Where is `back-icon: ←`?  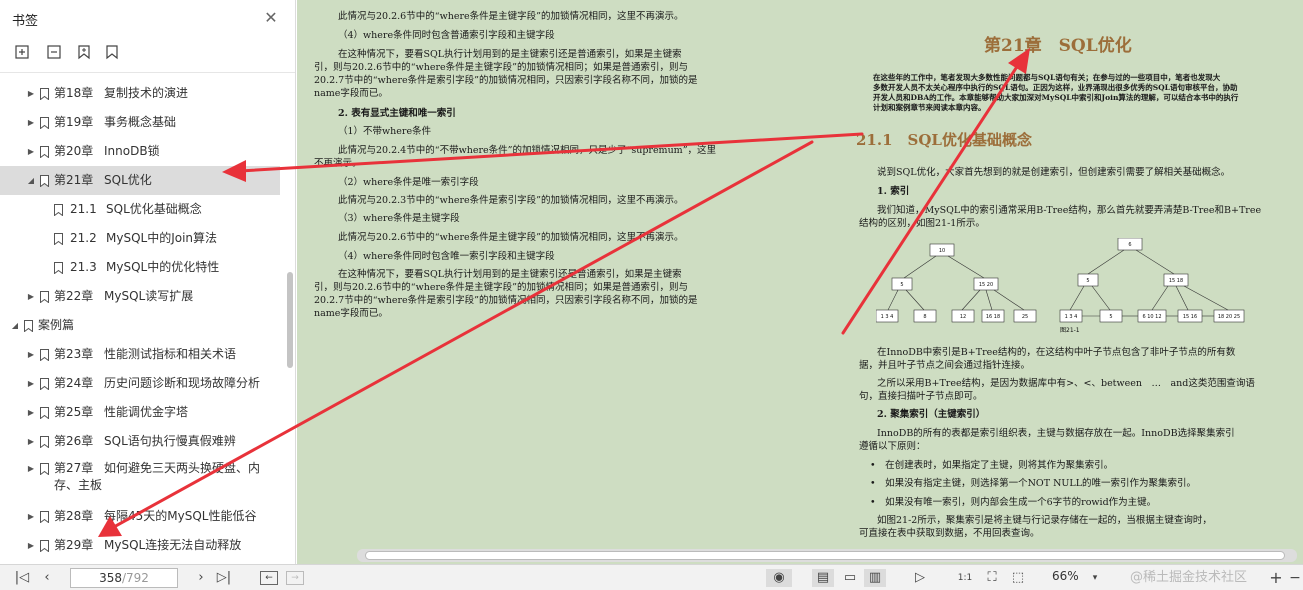
back-icon: ← is located at coordinates (269, 578).